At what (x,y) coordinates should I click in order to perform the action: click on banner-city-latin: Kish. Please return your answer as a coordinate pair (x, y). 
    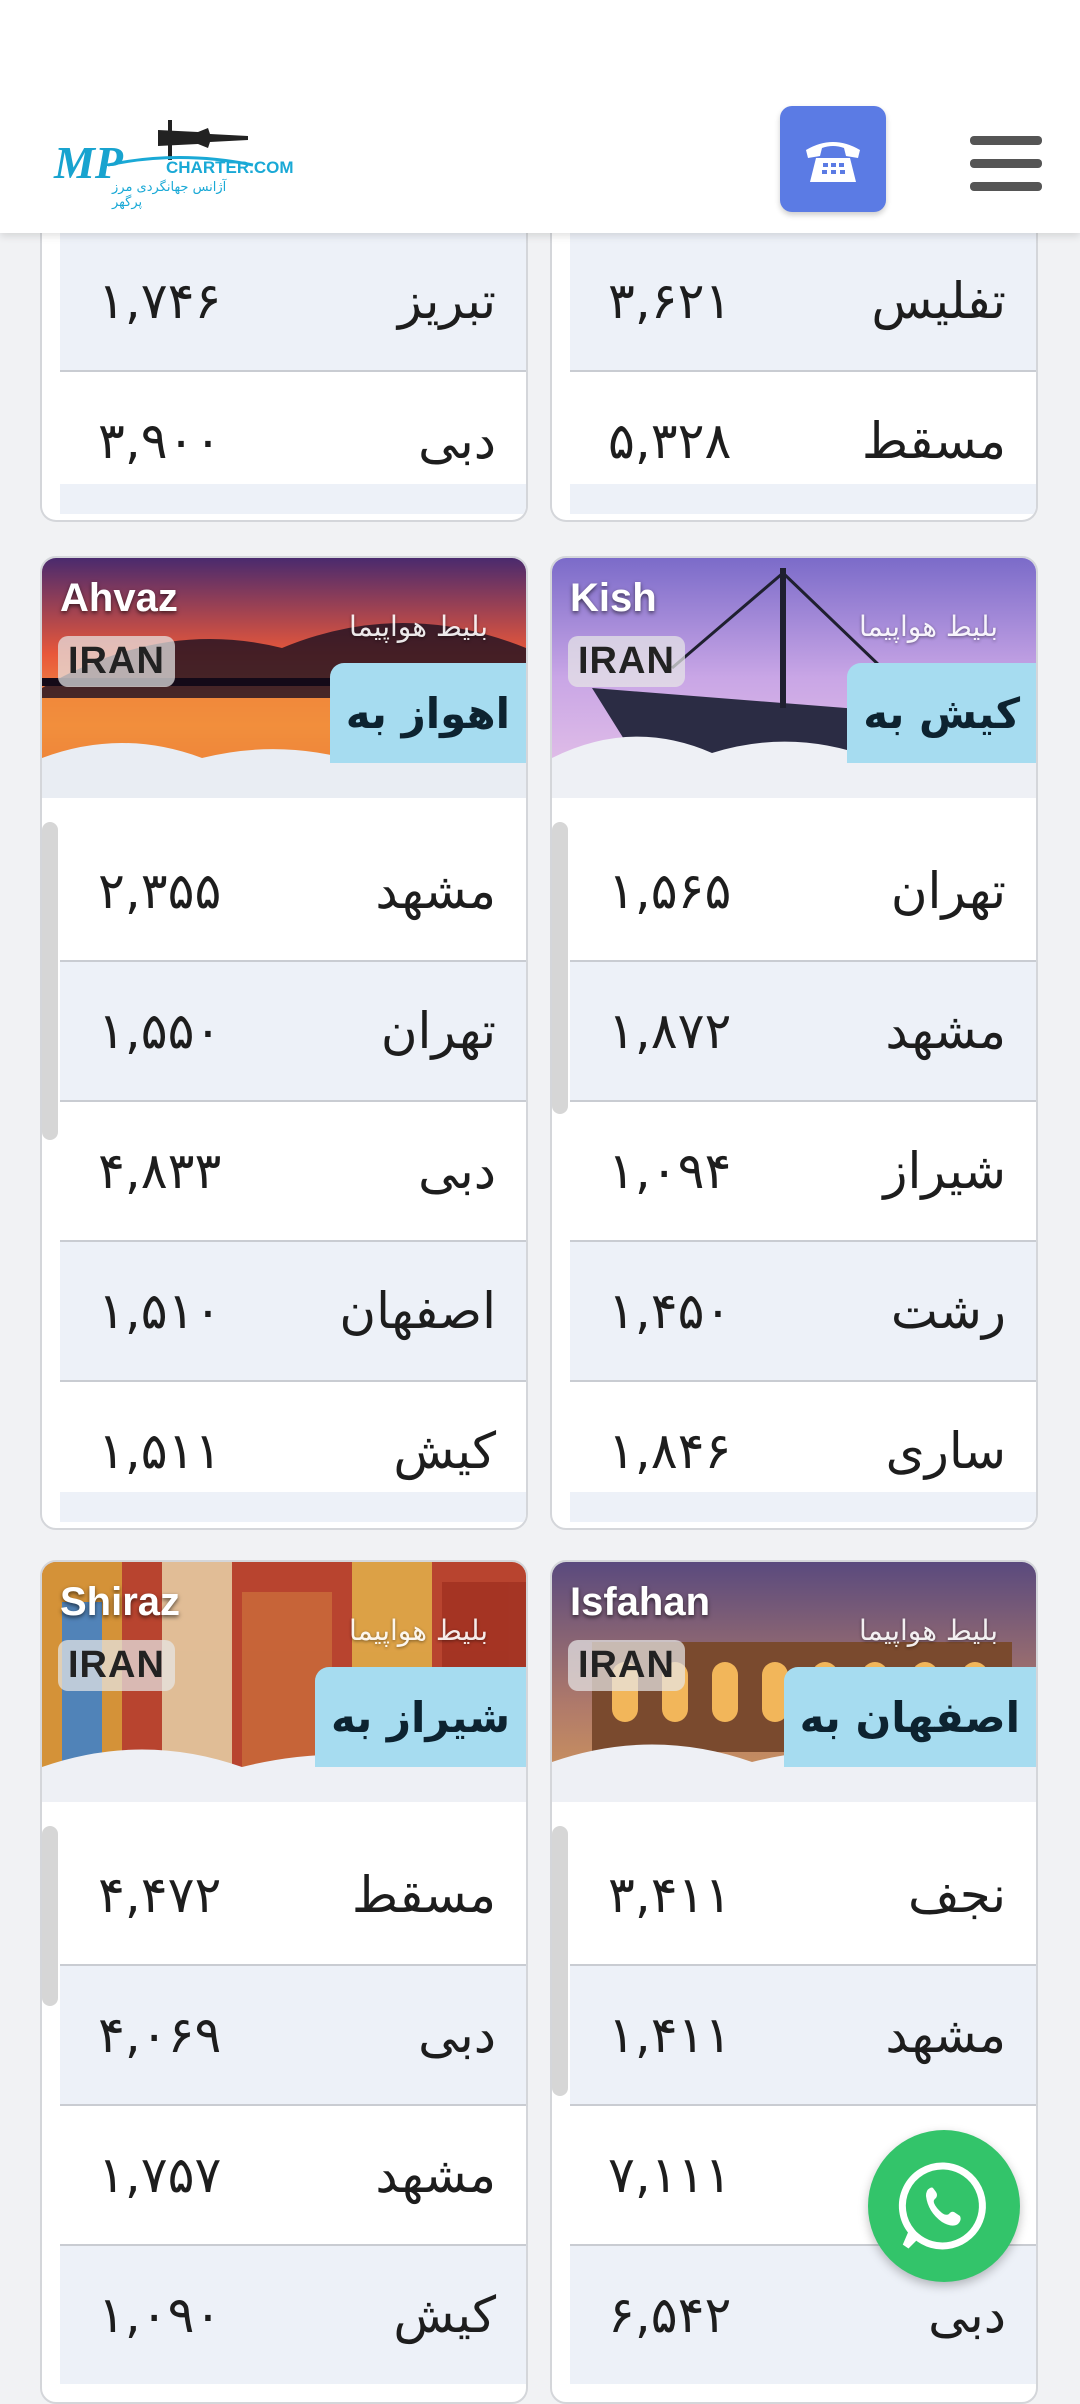
    Looking at the image, I should click on (613, 598).